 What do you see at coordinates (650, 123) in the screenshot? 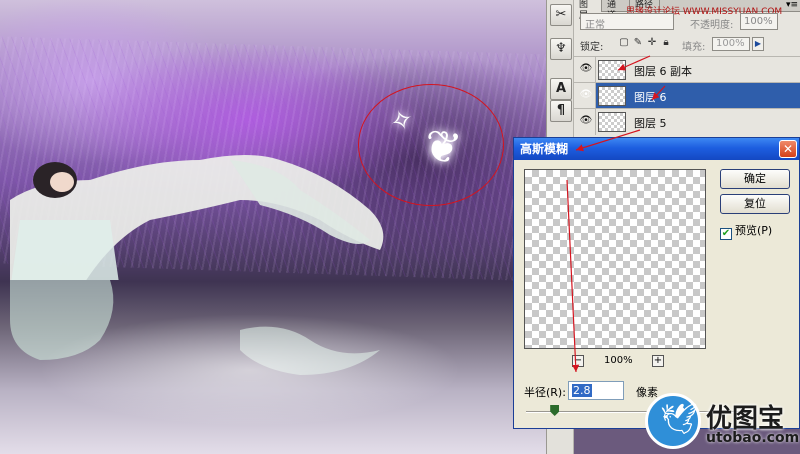
I see `layer-name: 图层 5` at bounding box center [650, 123].